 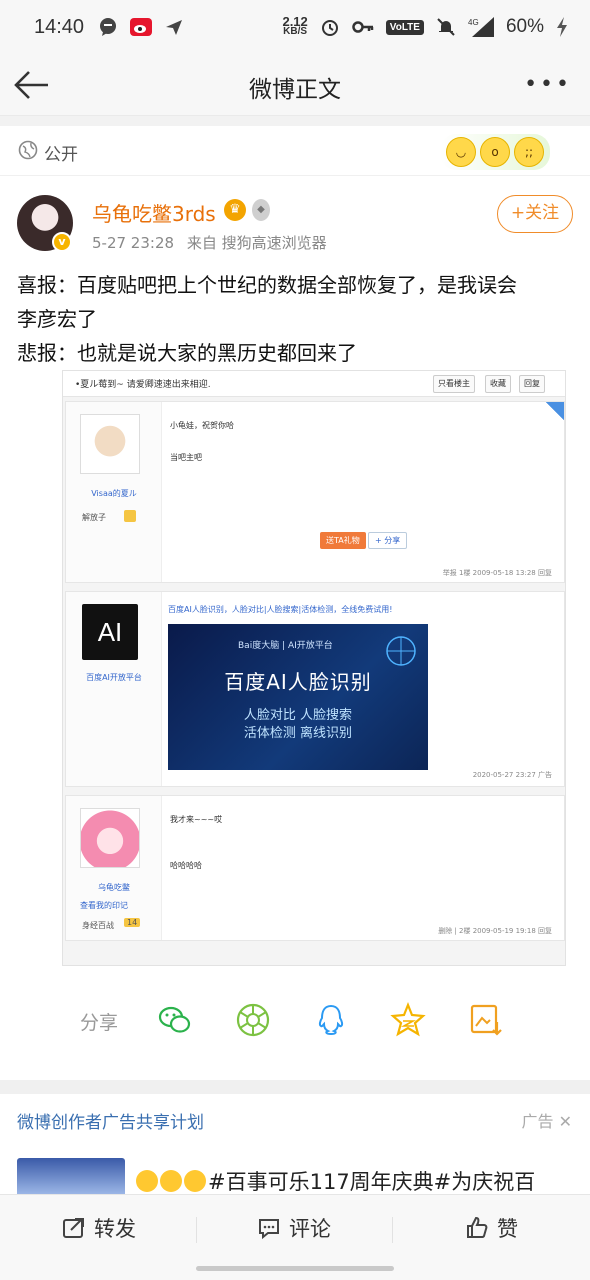 What do you see at coordinates (507, 1229) in the screenshot?
I see `like-label: 赞` at bounding box center [507, 1229].